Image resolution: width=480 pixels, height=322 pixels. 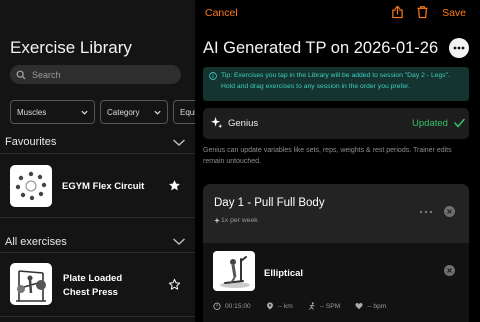 What do you see at coordinates (90, 292) in the screenshot?
I see `exercise-name-line2: Chest Press` at bounding box center [90, 292].